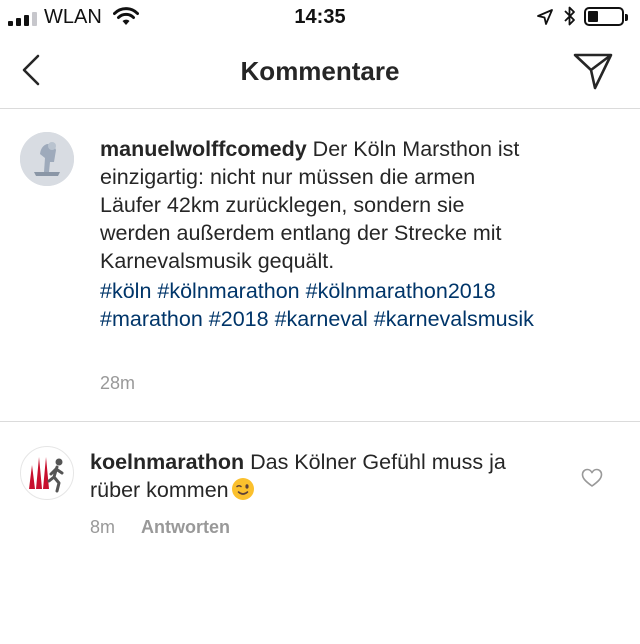 Image resolution: width=640 pixels, height=644 pixels. What do you see at coordinates (103, 527) in the screenshot?
I see `comment-timestamp: 8m` at bounding box center [103, 527].